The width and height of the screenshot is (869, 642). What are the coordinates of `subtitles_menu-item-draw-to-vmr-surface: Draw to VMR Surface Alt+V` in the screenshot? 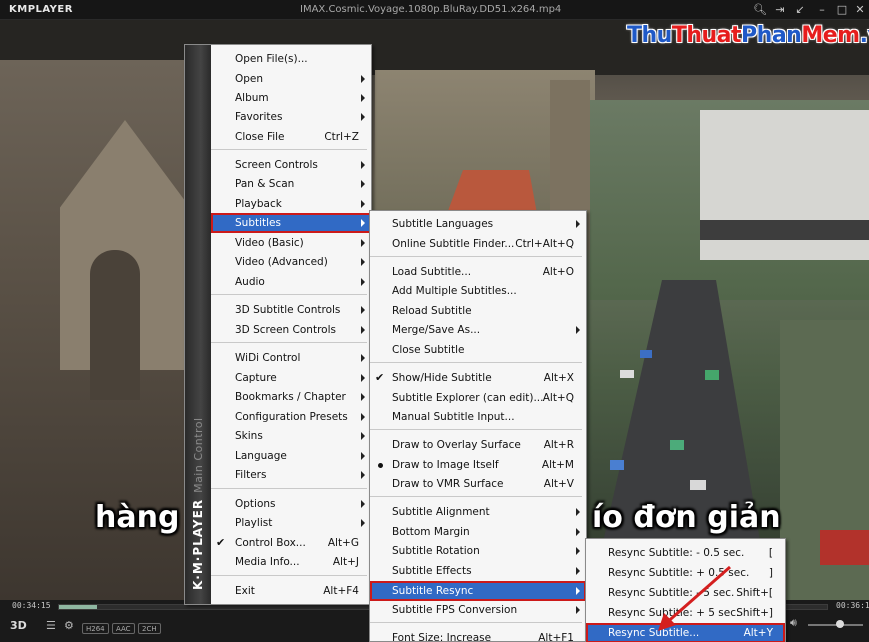 It's located at (478, 484).